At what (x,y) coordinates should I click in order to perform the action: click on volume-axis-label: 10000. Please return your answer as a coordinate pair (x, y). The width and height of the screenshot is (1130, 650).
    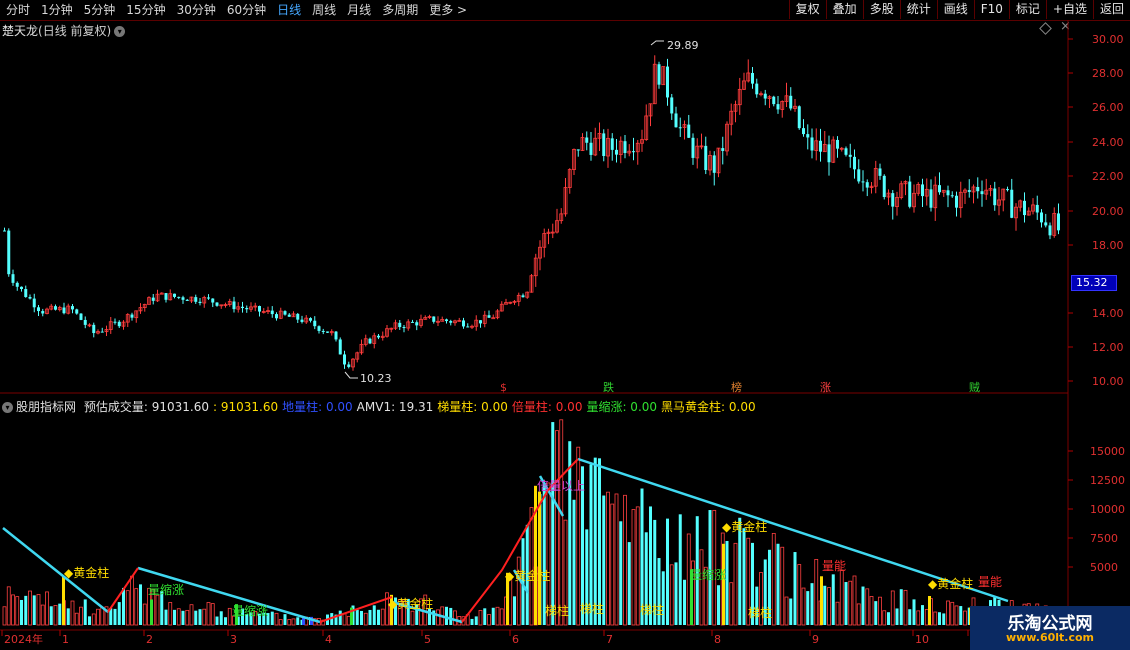
    Looking at the image, I should click on (1107, 509).